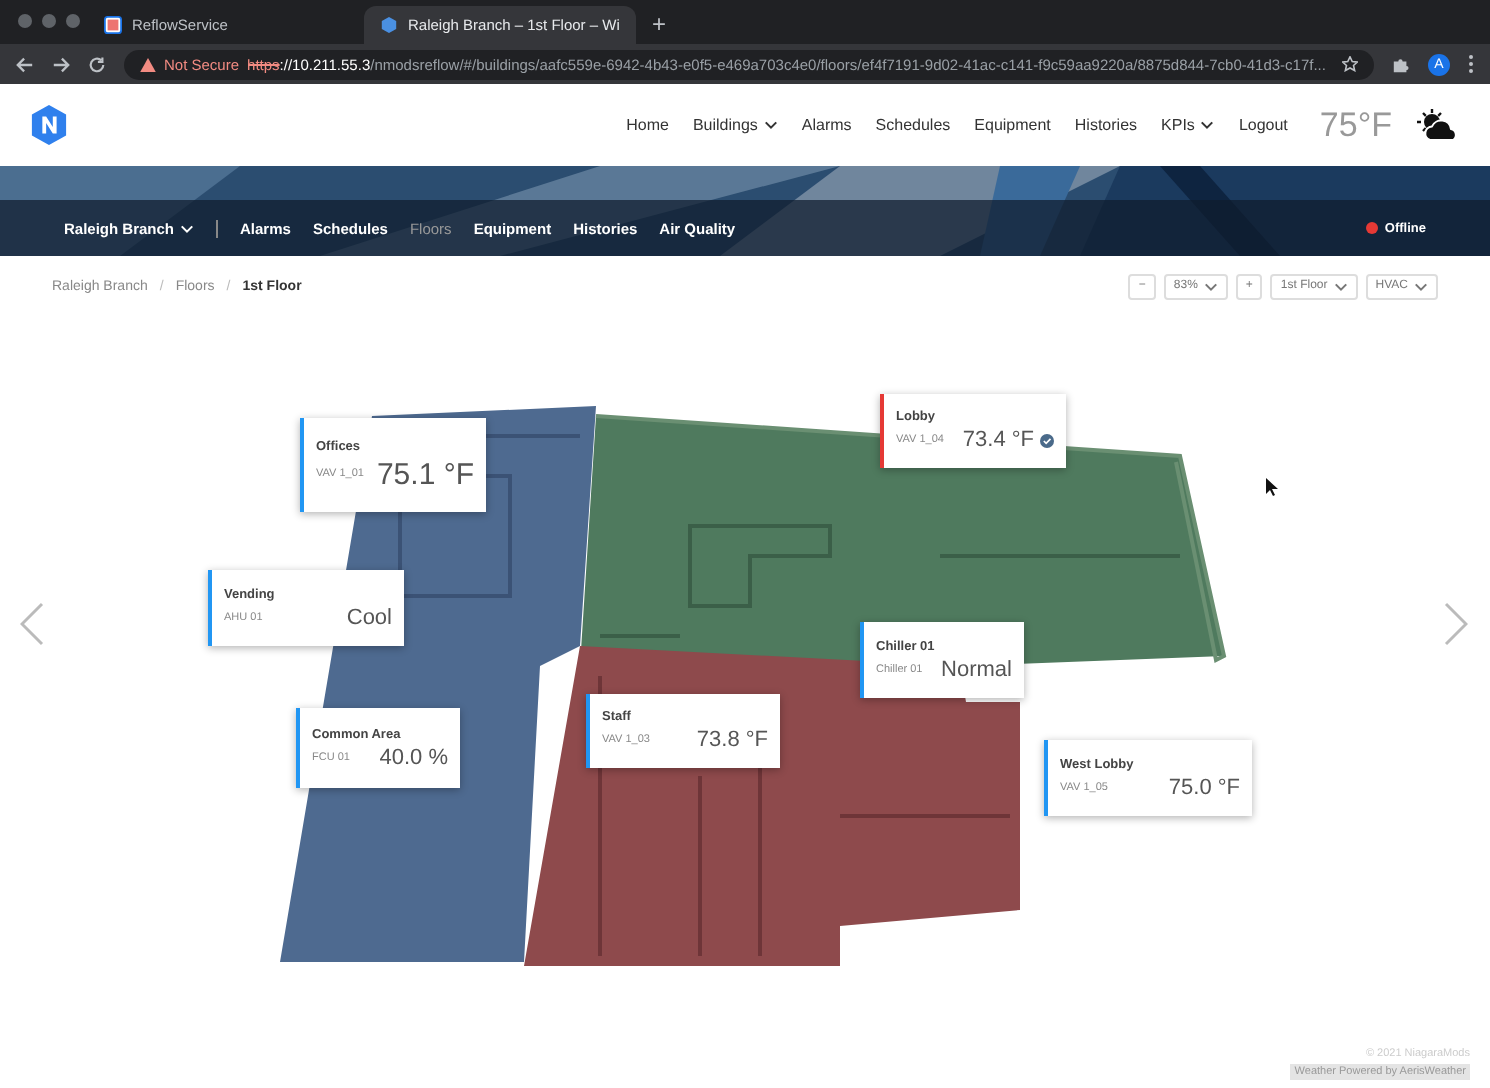 Image resolution: width=1490 pixels, height=1088 pixels. Describe the element at coordinates (389, 25) in the screenshot. I see `hexagon-icon` at that location.